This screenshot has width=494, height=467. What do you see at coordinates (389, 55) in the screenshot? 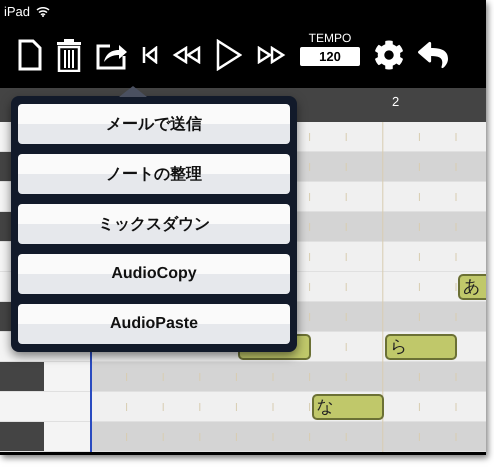
I see `settings-icon` at bounding box center [389, 55].